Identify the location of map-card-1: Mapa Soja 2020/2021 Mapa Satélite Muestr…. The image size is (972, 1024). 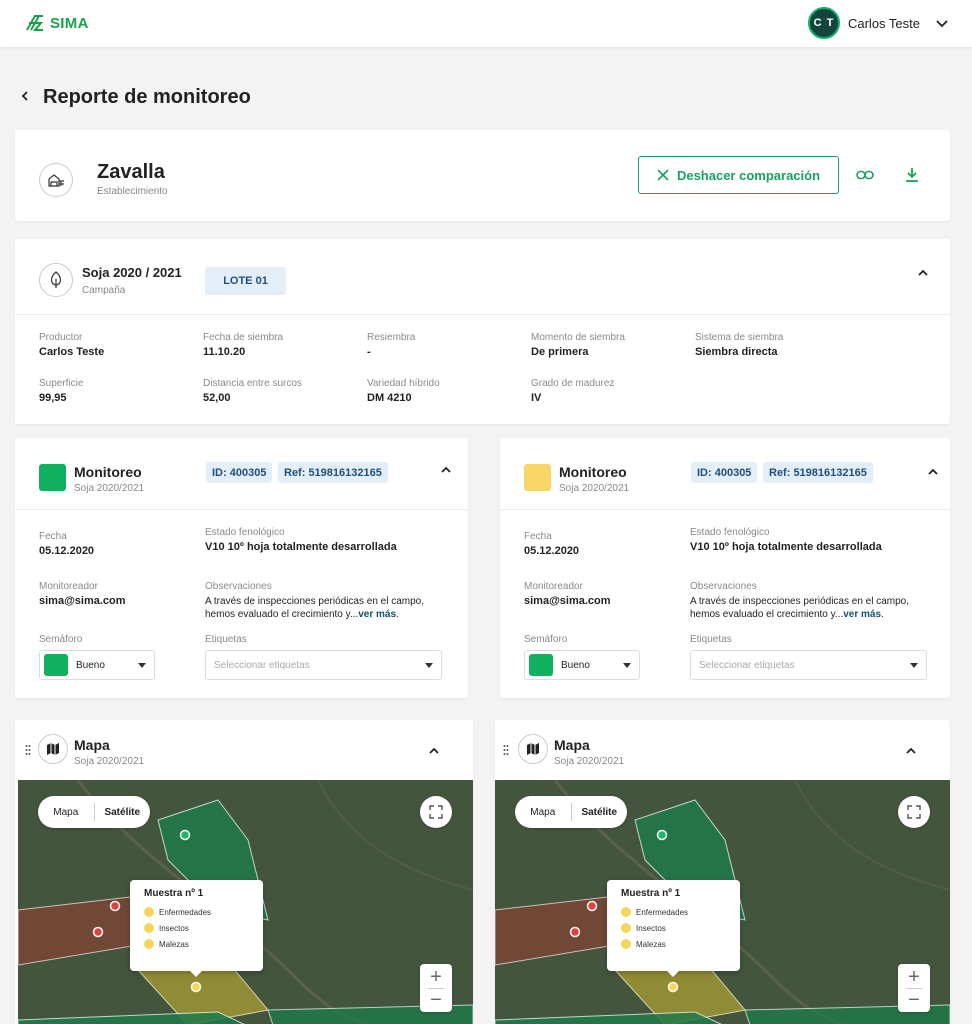
(244, 872).